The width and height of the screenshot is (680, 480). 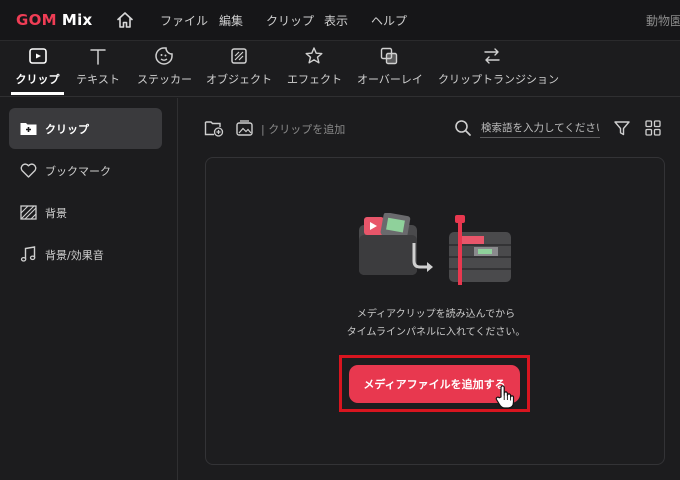 What do you see at coordinates (36, 20) in the screenshot?
I see `logo-gom: GOM` at bounding box center [36, 20].